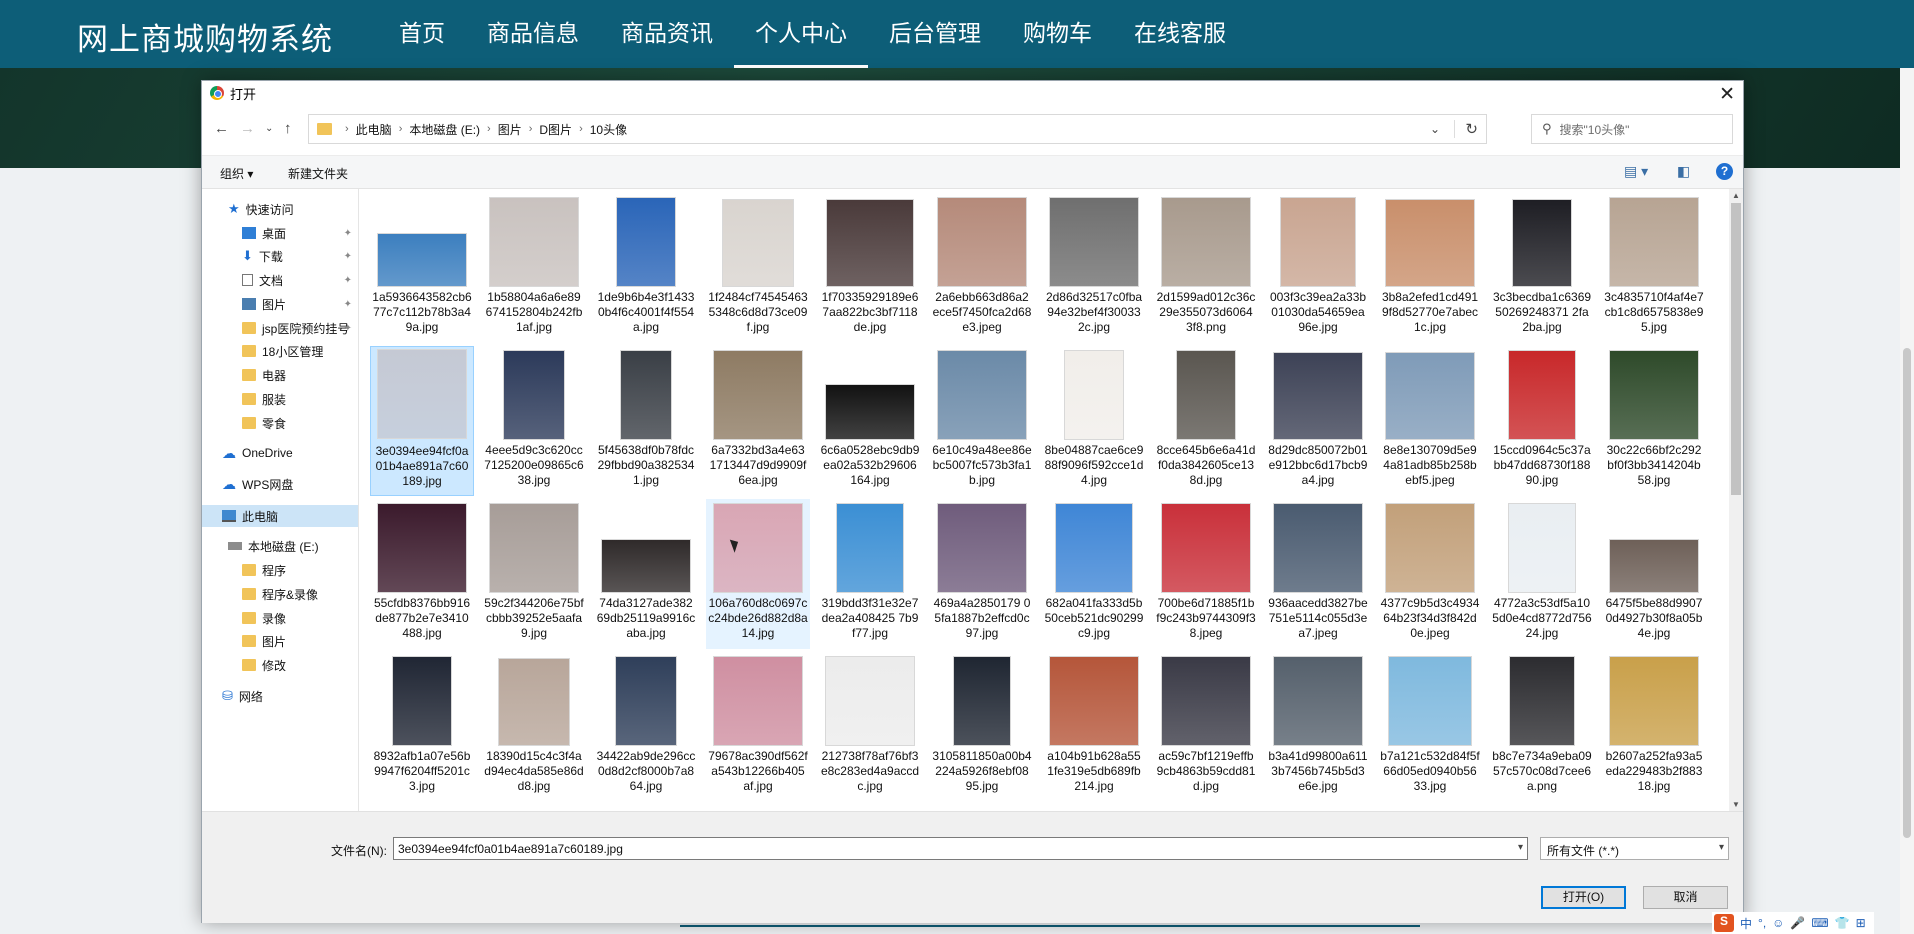 The height and width of the screenshot is (934, 1914). Describe the element at coordinates (555, 129) in the screenshot. I see `breadcrumb-item: D图片` at that location.